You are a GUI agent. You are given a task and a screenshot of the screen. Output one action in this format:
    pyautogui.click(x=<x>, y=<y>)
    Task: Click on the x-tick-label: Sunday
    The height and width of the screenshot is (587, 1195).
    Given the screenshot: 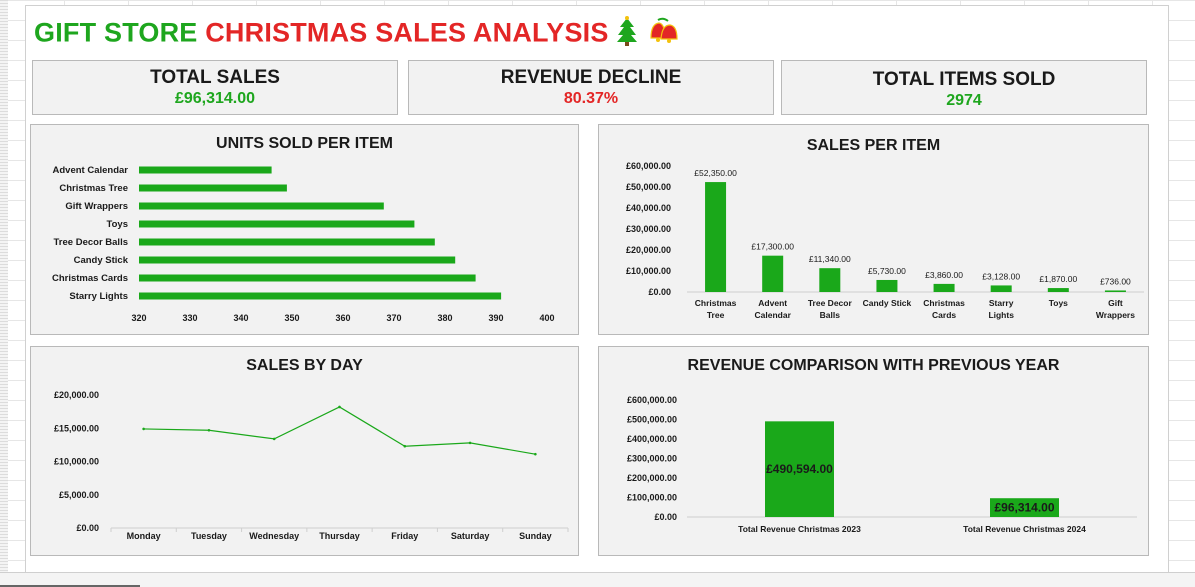 What is the action you would take?
    pyautogui.click(x=535, y=536)
    